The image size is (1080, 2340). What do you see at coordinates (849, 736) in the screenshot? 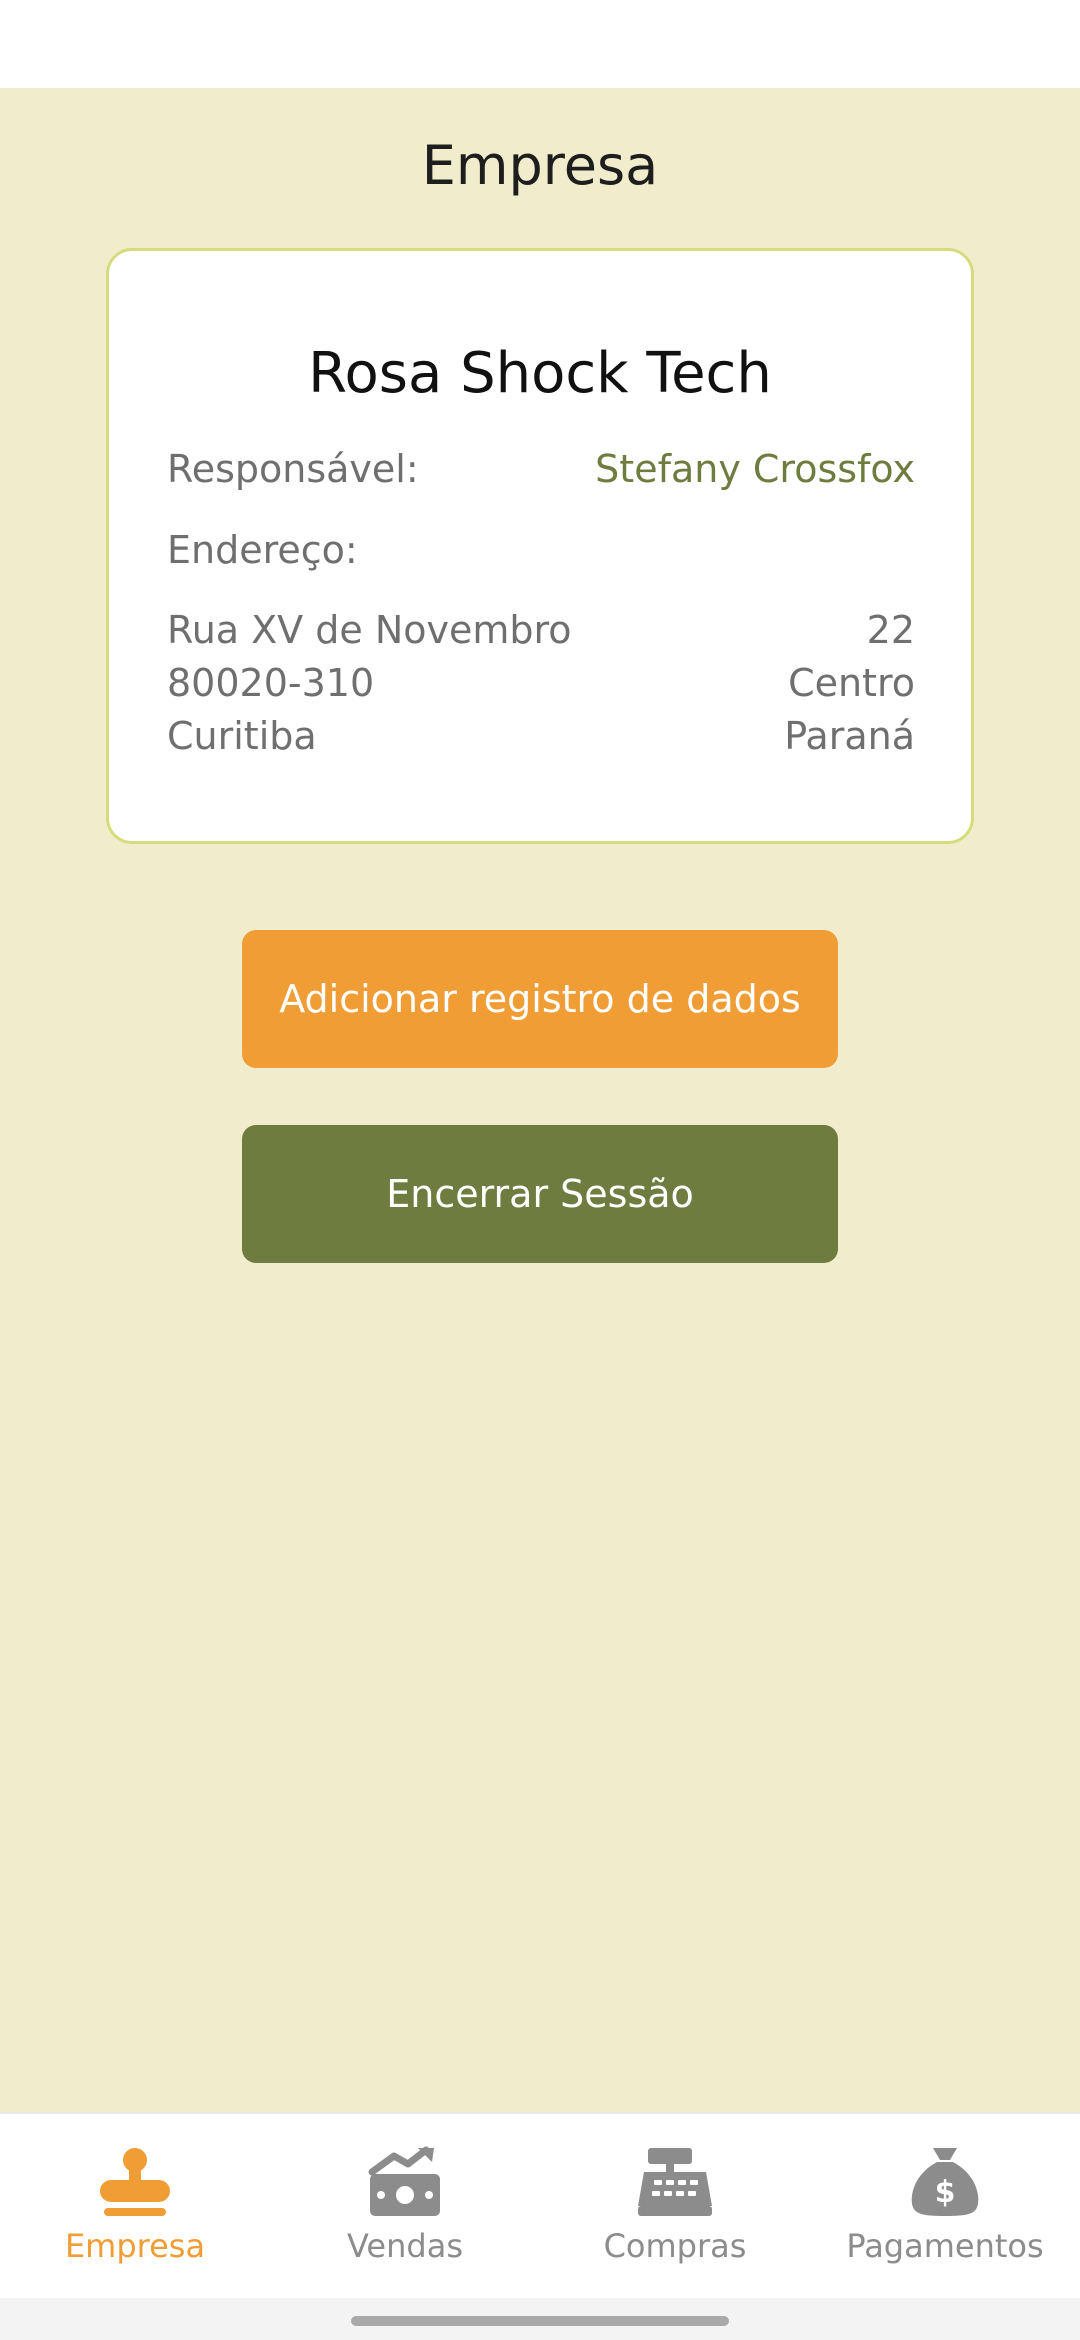
I see `state: Paraná` at bounding box center [849, 736].